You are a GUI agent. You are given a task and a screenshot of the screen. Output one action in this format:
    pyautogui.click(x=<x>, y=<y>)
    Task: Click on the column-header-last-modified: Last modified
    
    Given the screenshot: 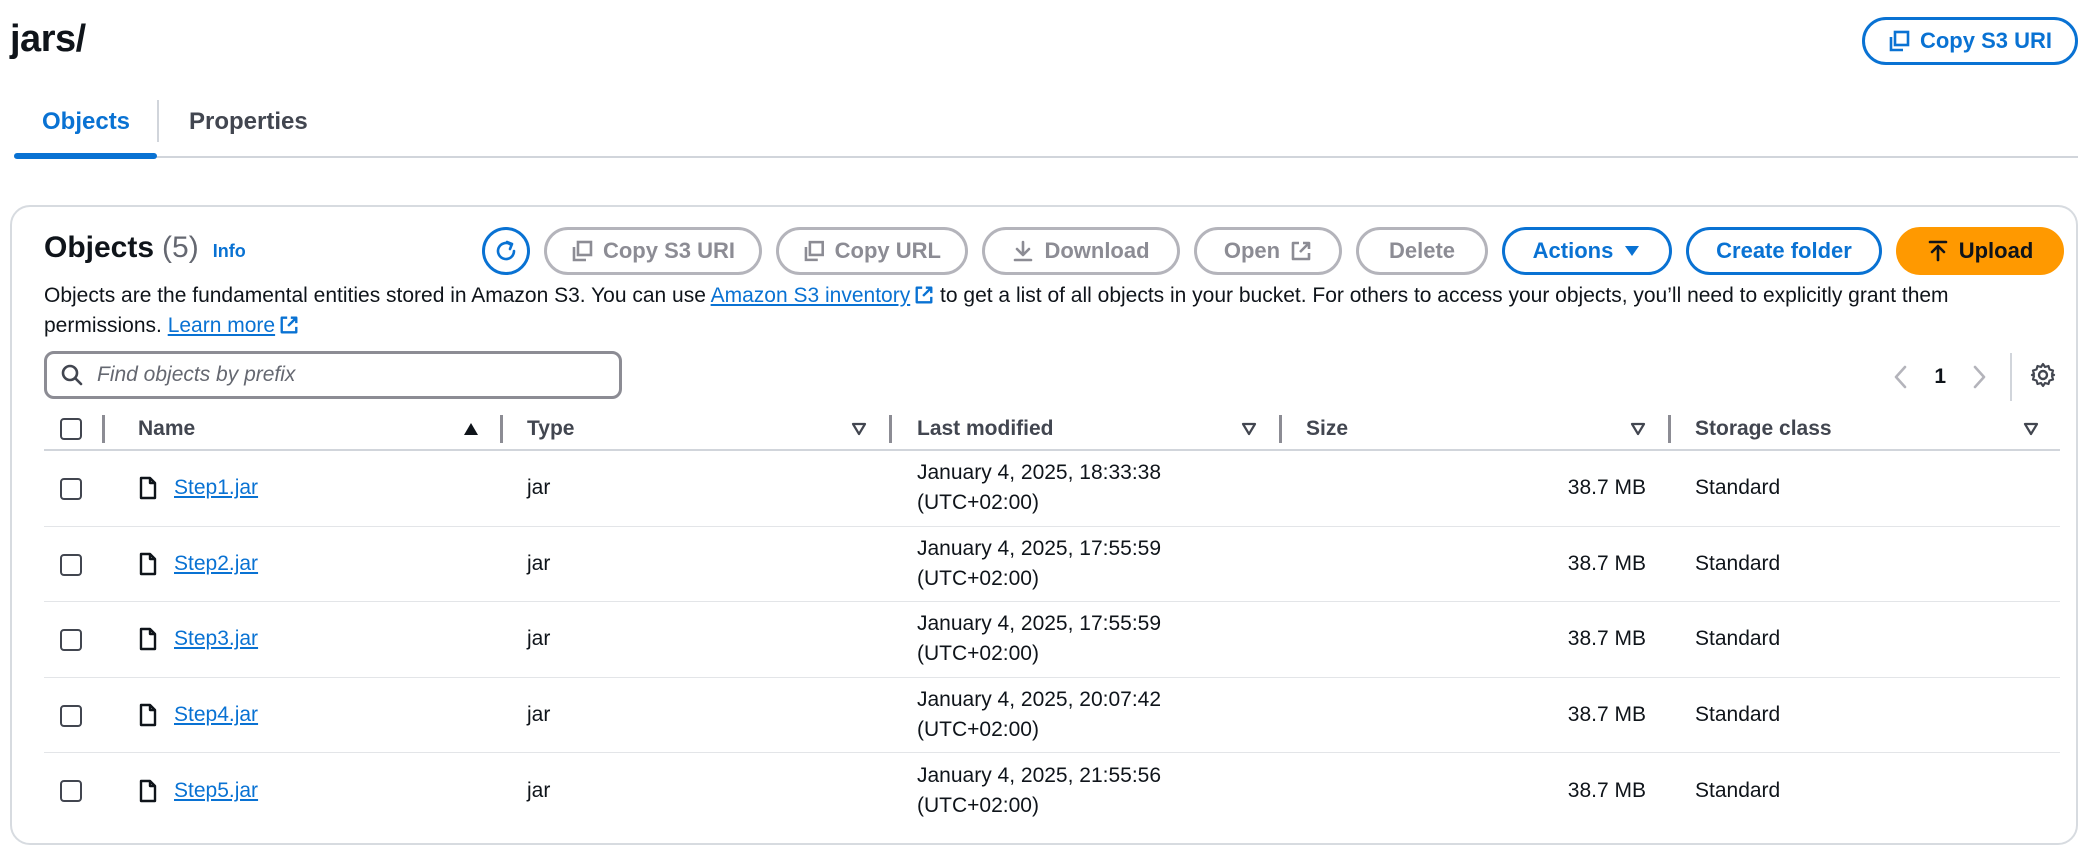 What is the action you would take?
    pyautogui.click(x=985, y=429)
    